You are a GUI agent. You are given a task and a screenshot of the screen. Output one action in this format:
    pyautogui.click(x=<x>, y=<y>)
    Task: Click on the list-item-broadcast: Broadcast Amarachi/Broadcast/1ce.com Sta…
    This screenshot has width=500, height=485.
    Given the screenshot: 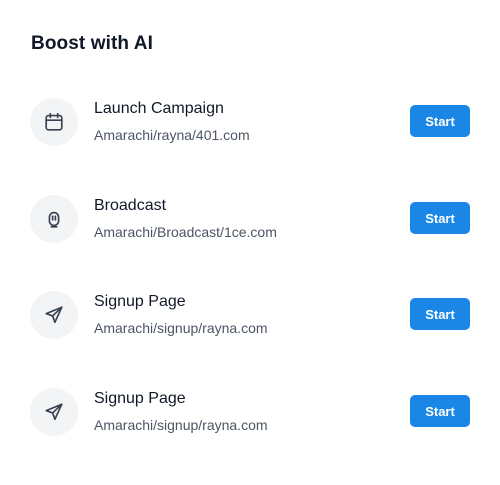 What is the action you would take?
    pyautogui.click(x=250, y=225)
    